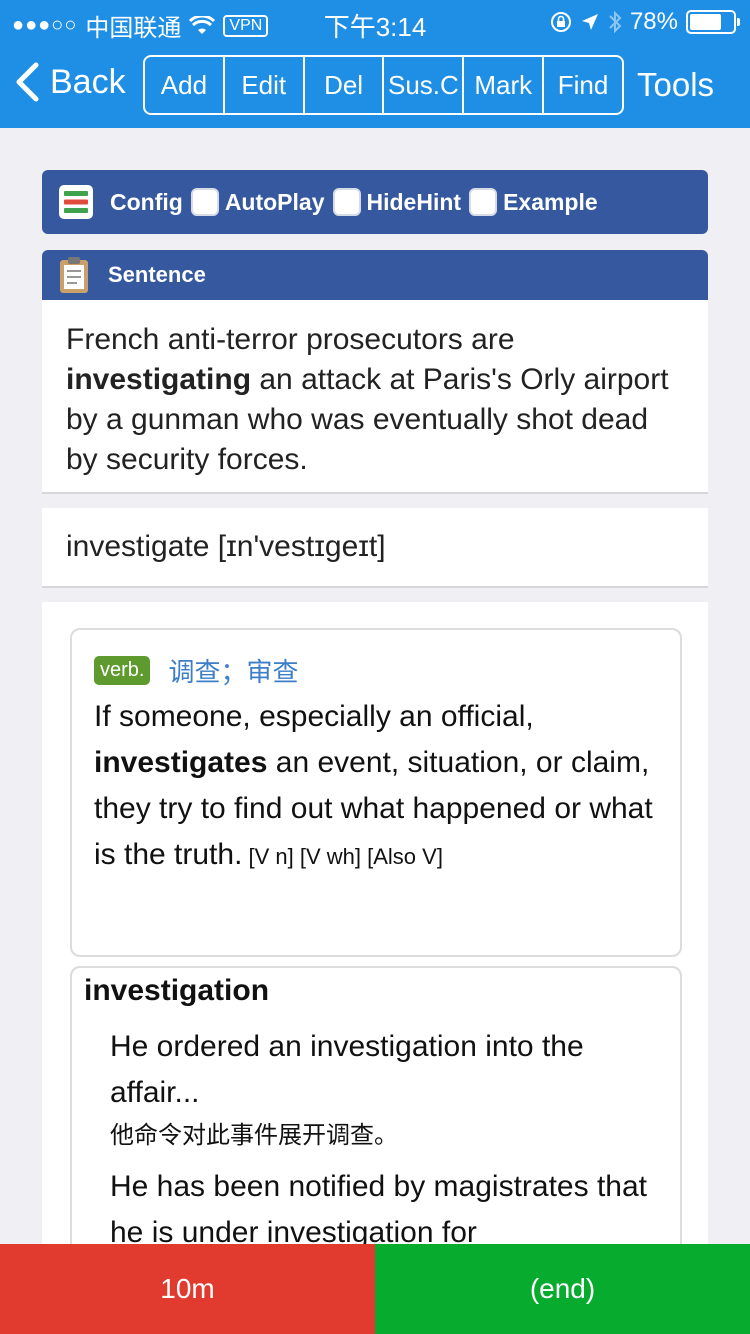 The width and height of the screenshot is (750, 1334). Describe the element at coordinates (275, 202) in the screenshot. I see `autoplay-label: AutoPlay` at that location.